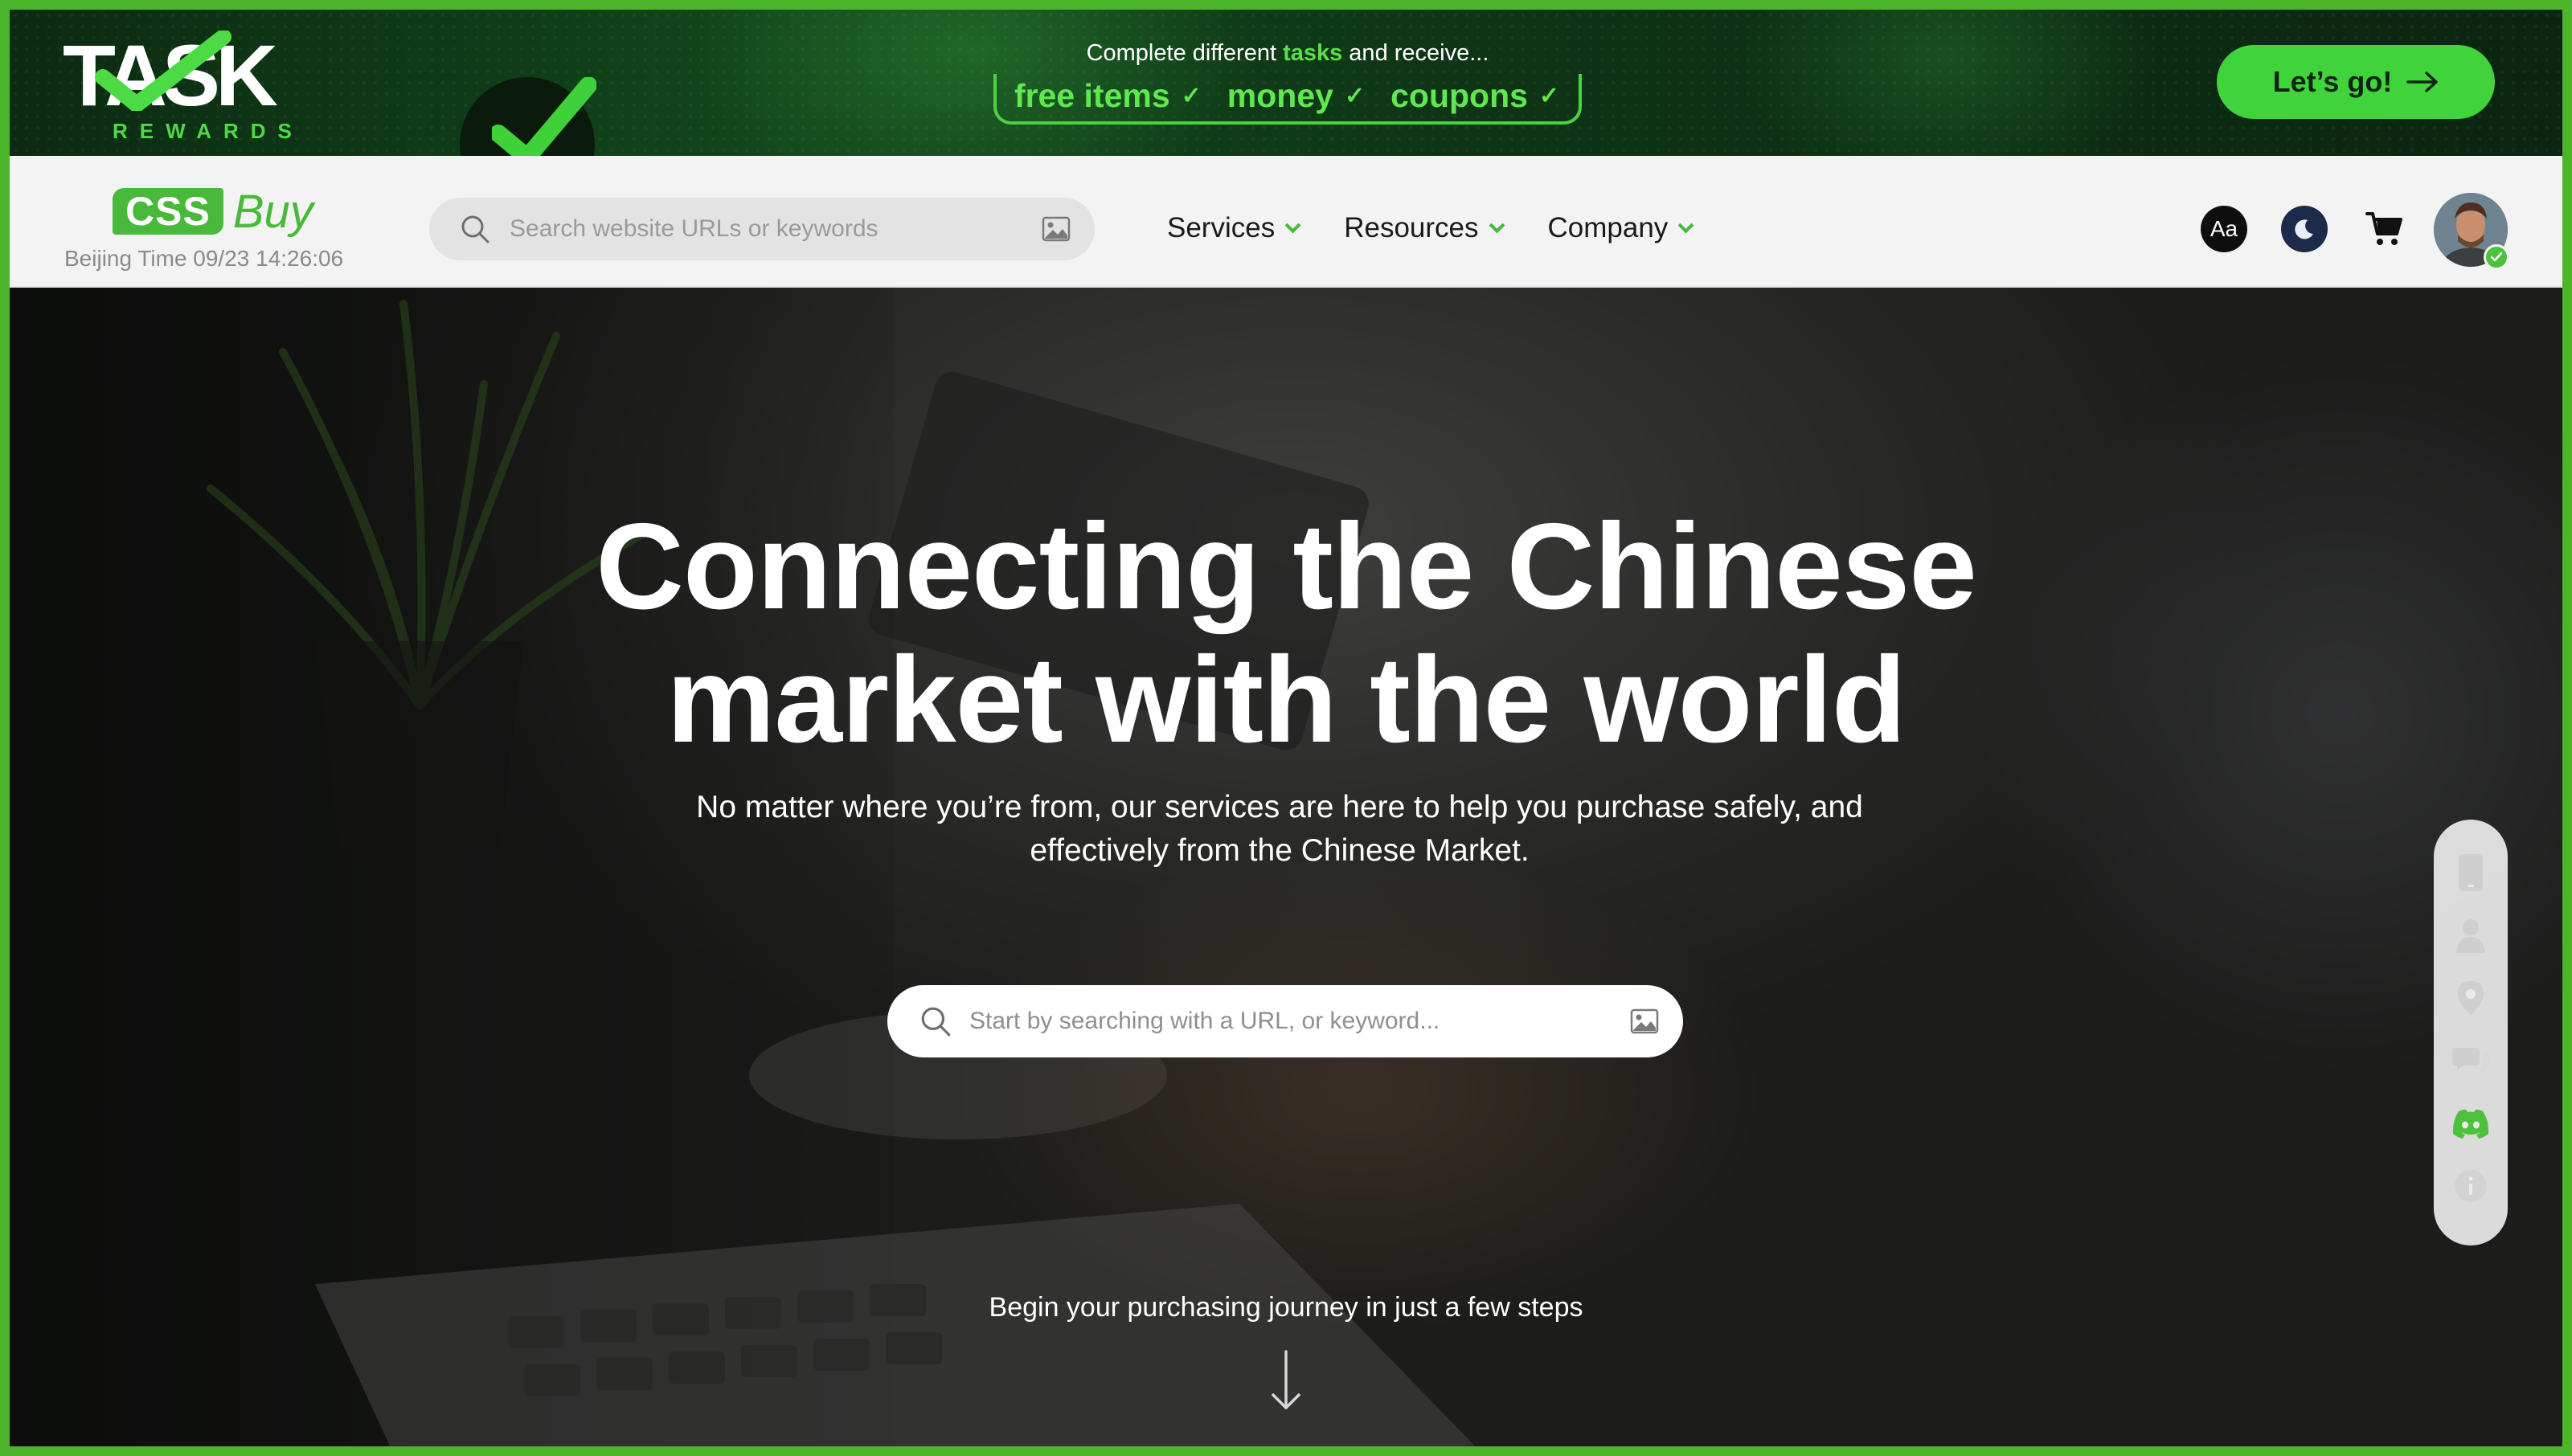  I want to click on promo-highlight: tasks, so click(1313, 53).